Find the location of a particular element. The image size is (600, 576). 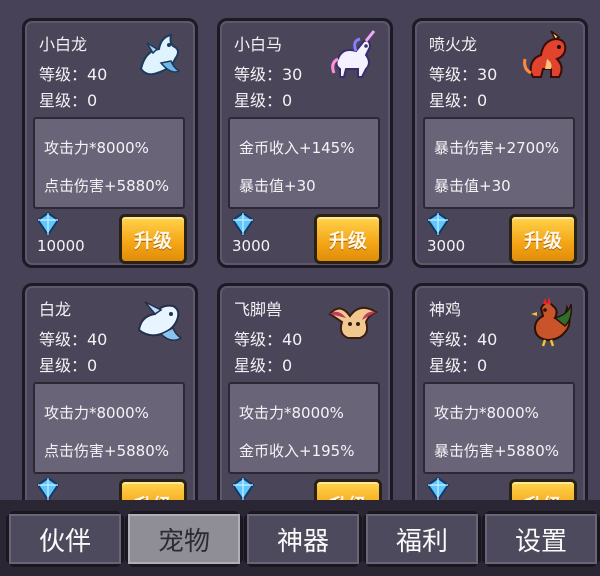

pet-name: 白龙 is located at coordinates (55, 309).